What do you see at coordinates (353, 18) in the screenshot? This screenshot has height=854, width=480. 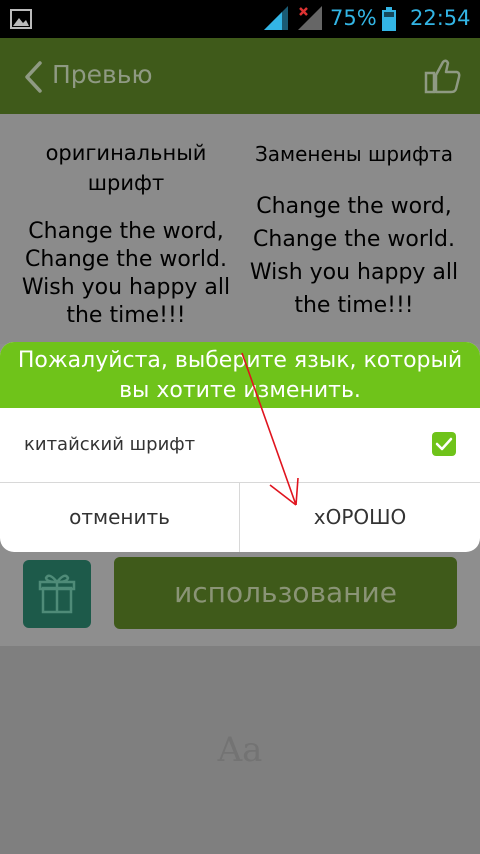 I see `battery-percent: 75%` at bounding box center [353, 18].